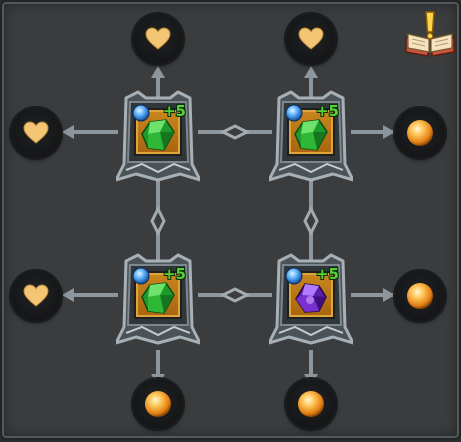 The image size is (461, 442). I want to click on gem-slot-r2-c1: +5, so click(158, 297).